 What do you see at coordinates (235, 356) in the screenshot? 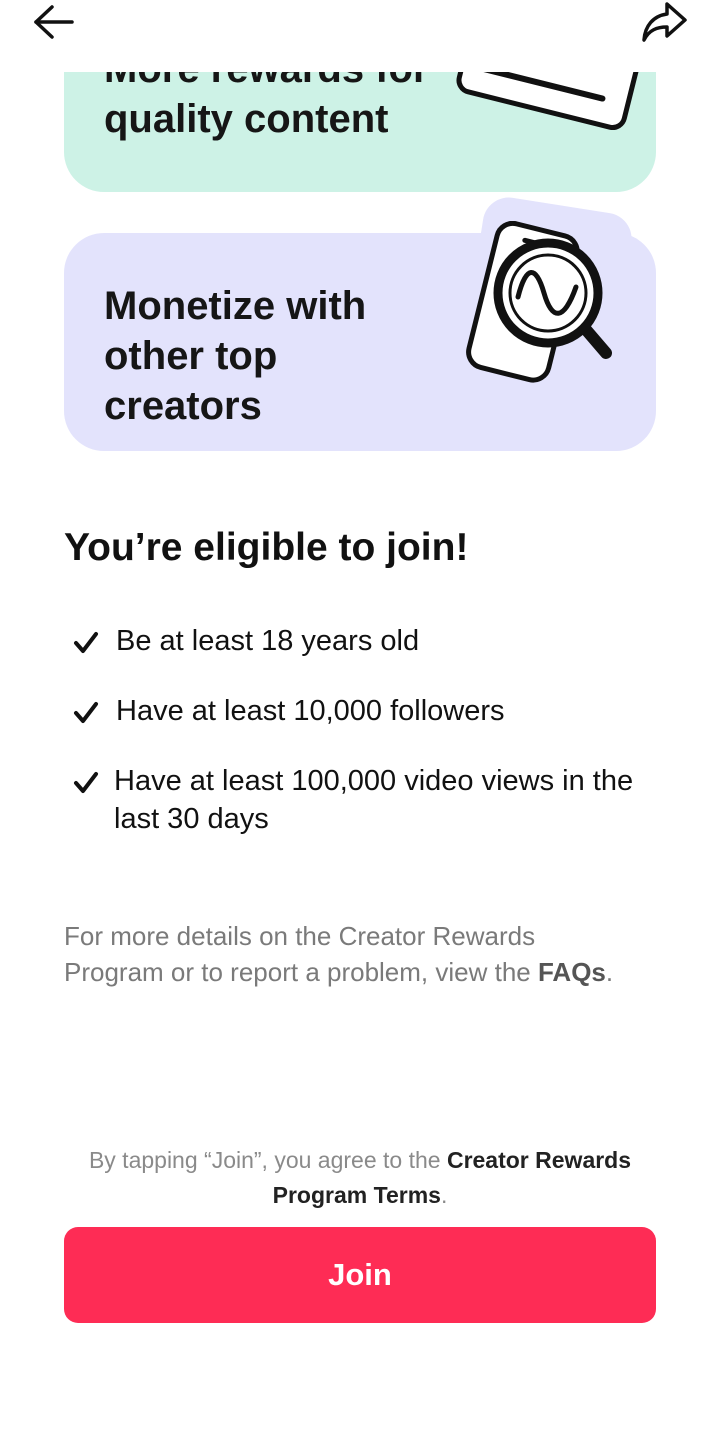
I see `card-title: Monetize with other top creators` at bounding box center [235, 356].